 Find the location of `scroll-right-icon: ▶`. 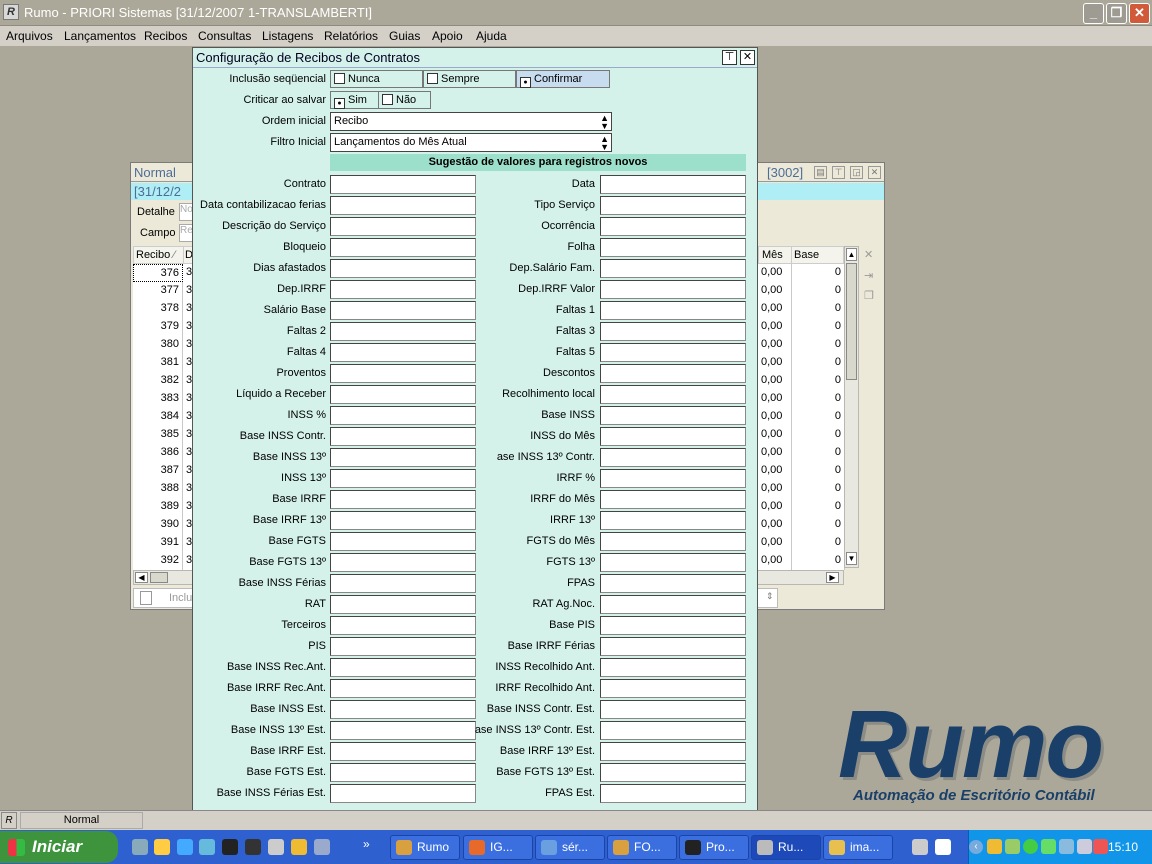

scroll-right-icon: ▶ is located at coordinates (832, 577).